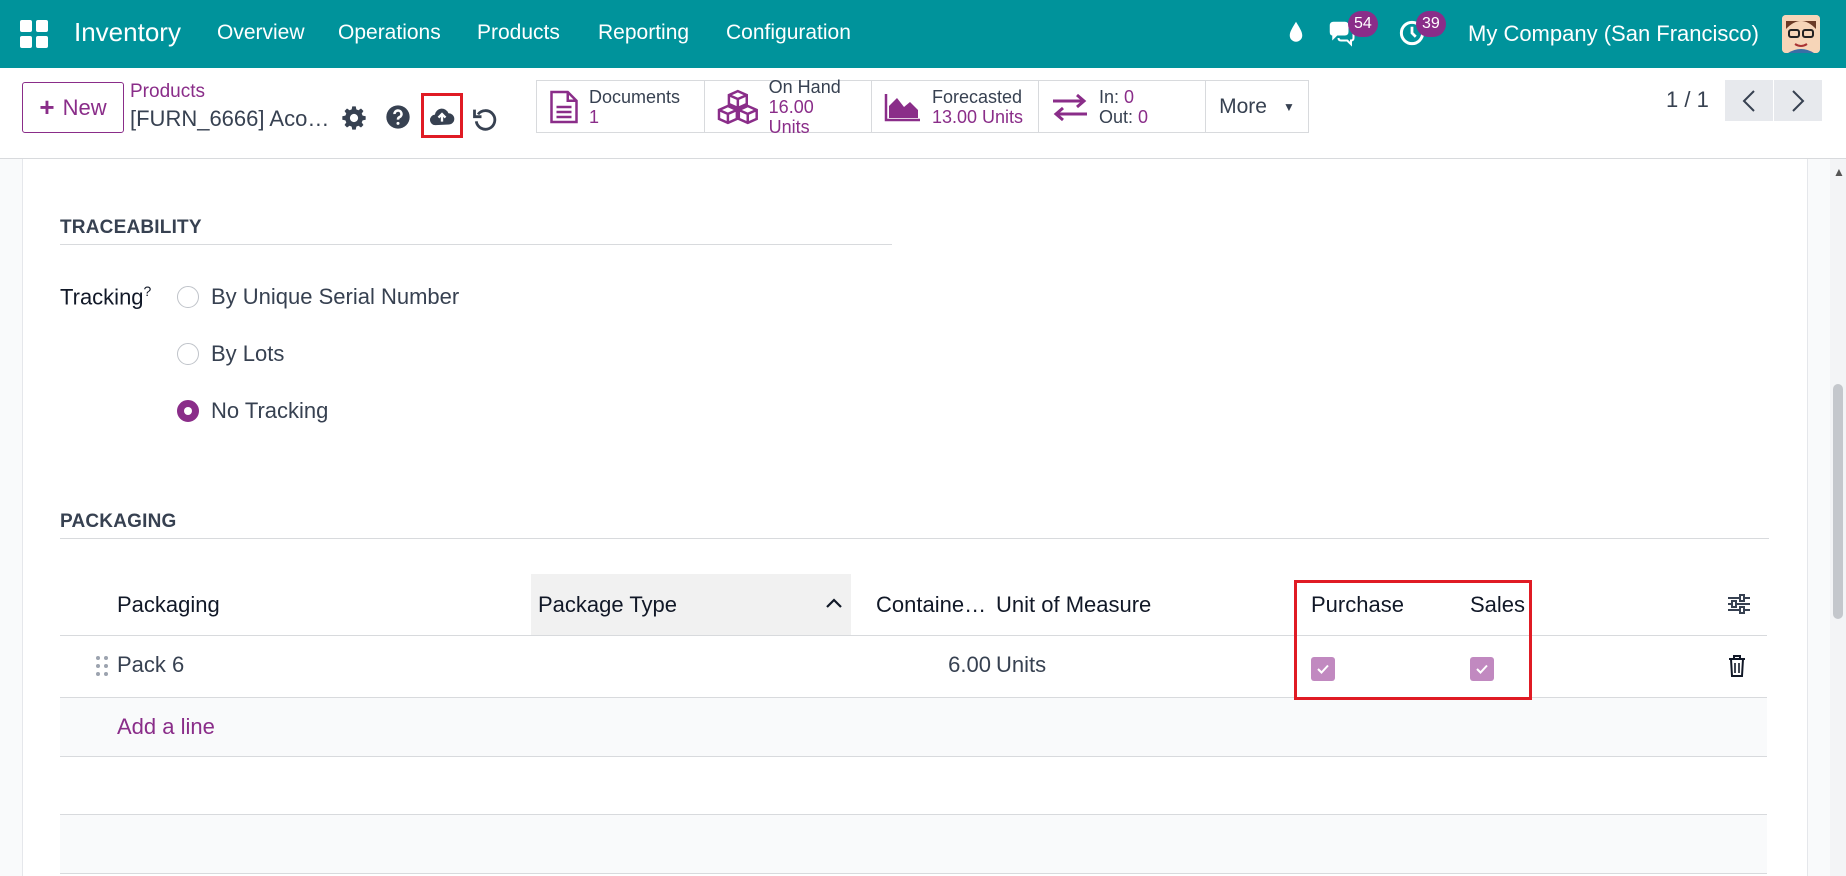  Describe the element at coordinates (188, 411) in the screenshot. I see `radio-no-tracking-circle` at that location.